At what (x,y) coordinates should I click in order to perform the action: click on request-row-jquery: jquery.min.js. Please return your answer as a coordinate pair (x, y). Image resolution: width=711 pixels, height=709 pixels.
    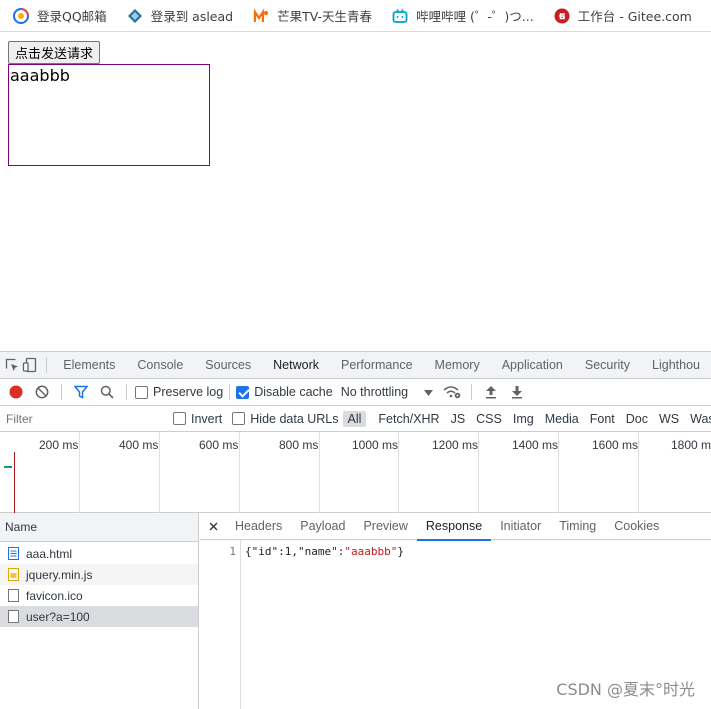
    Looking at the image, I should click on (99, 574).